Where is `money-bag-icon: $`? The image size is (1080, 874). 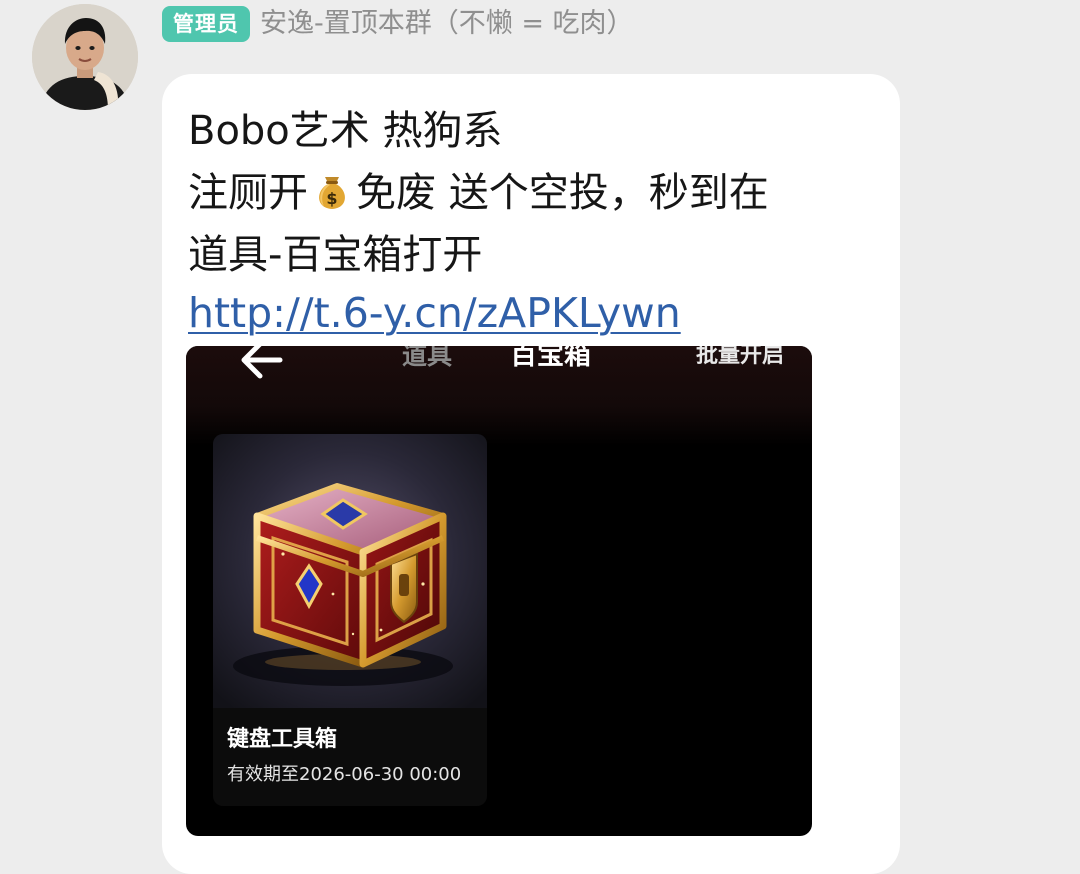 money-bag-icon: $ is located at coordinates (332, 190).